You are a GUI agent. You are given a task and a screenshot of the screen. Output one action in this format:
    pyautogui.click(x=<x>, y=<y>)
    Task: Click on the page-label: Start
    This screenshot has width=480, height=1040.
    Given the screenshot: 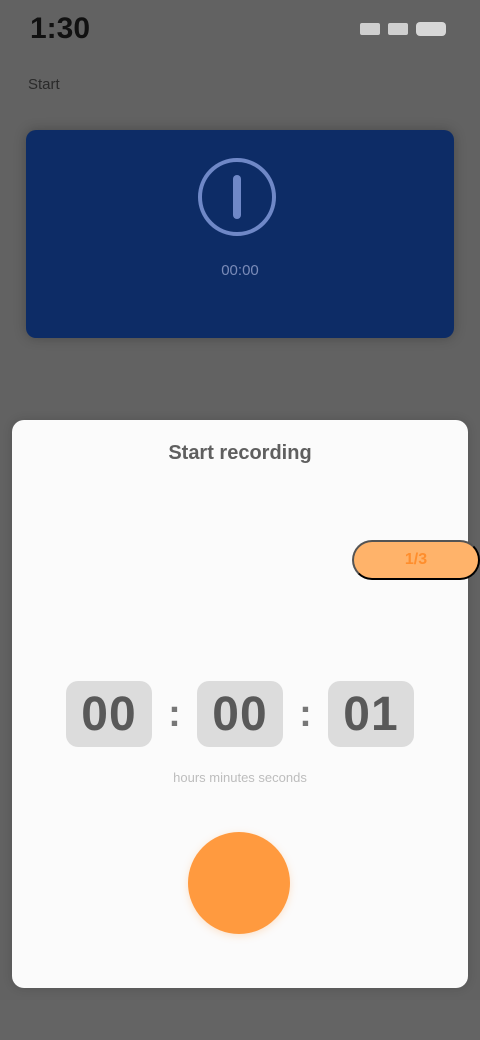 What is the action you would take?
    pyautogui.click(x=44, y=84)
    